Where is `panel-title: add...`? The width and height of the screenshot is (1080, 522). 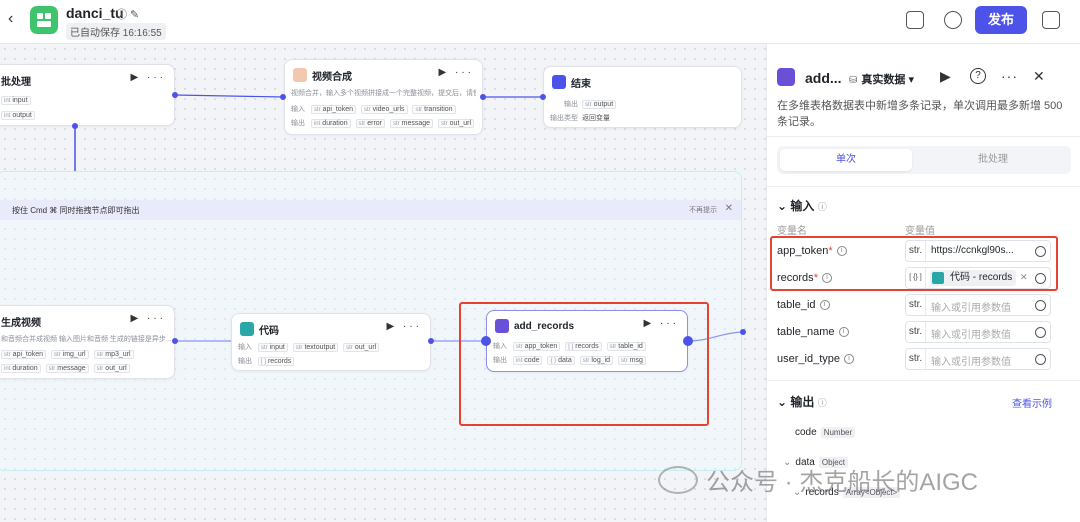
panel-title: add... is located at coordinates (823, 78).